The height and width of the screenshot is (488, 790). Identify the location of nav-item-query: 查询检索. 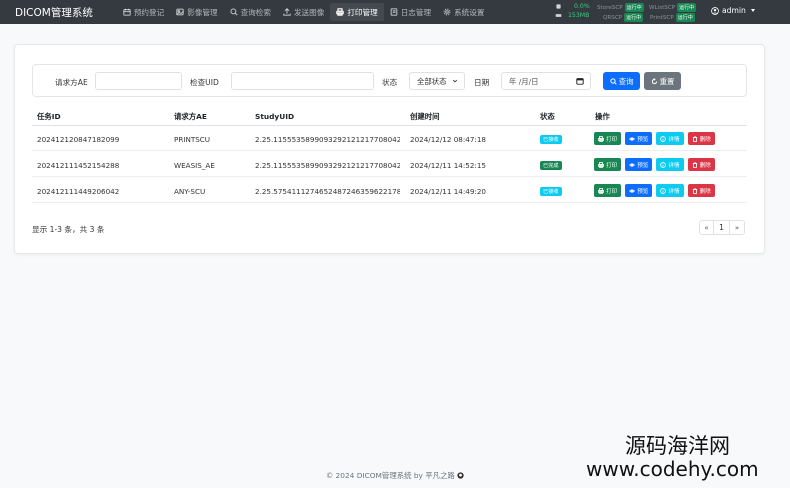
(250, 12).